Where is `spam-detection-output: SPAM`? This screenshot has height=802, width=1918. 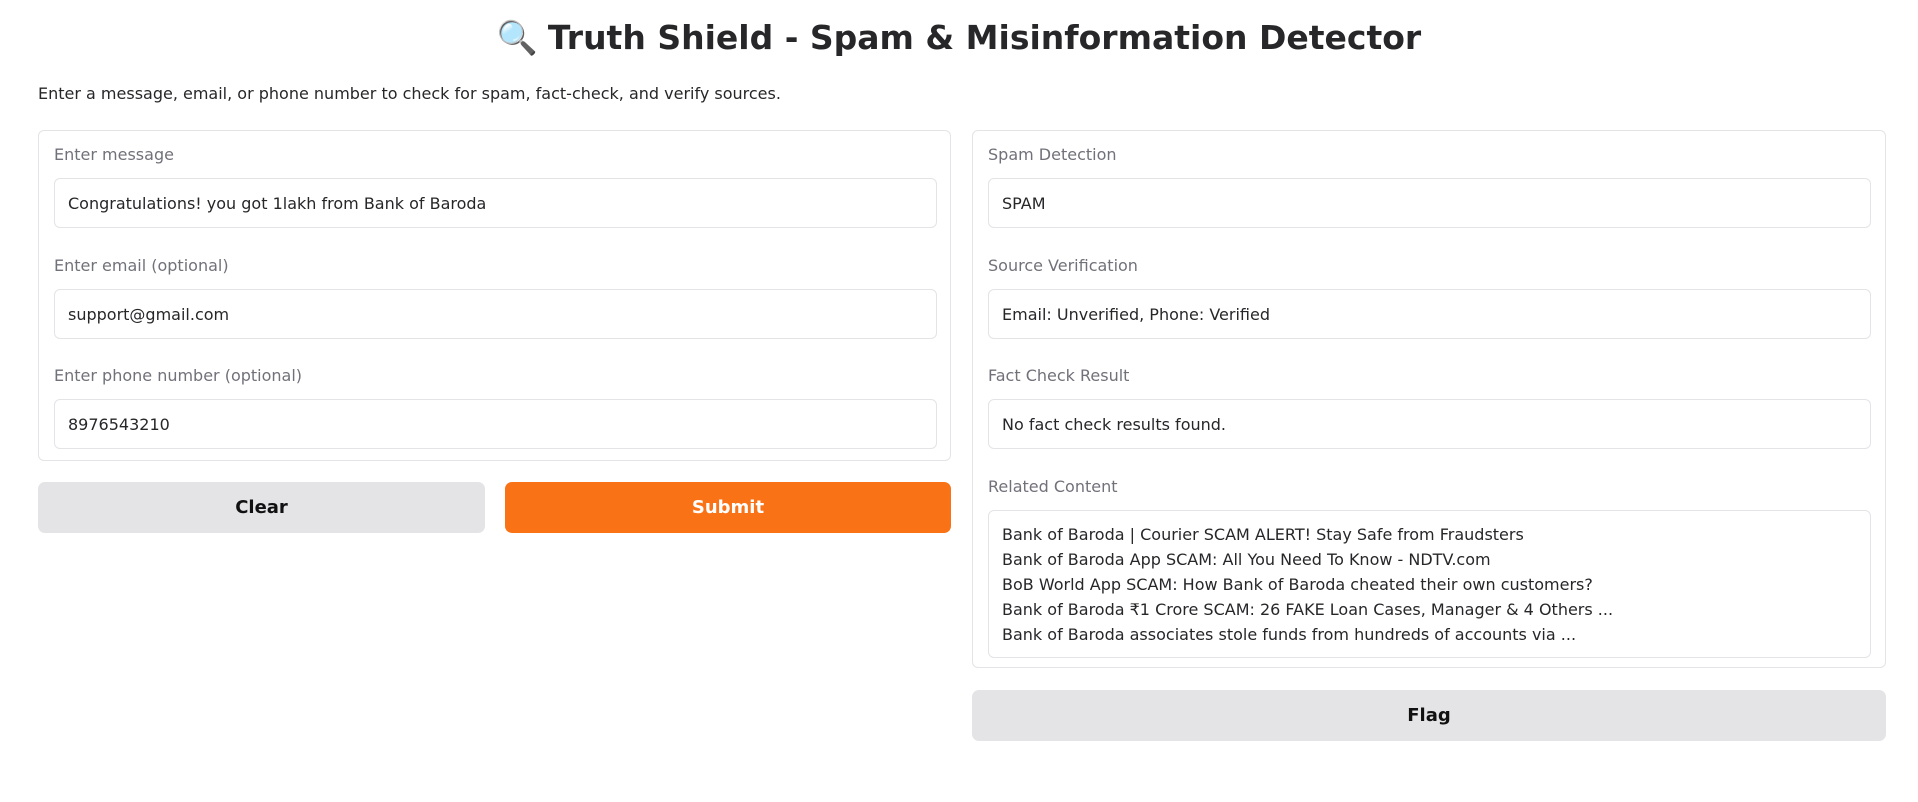 spam-detection-output: SPAM is located at coordinates (1429, 203).